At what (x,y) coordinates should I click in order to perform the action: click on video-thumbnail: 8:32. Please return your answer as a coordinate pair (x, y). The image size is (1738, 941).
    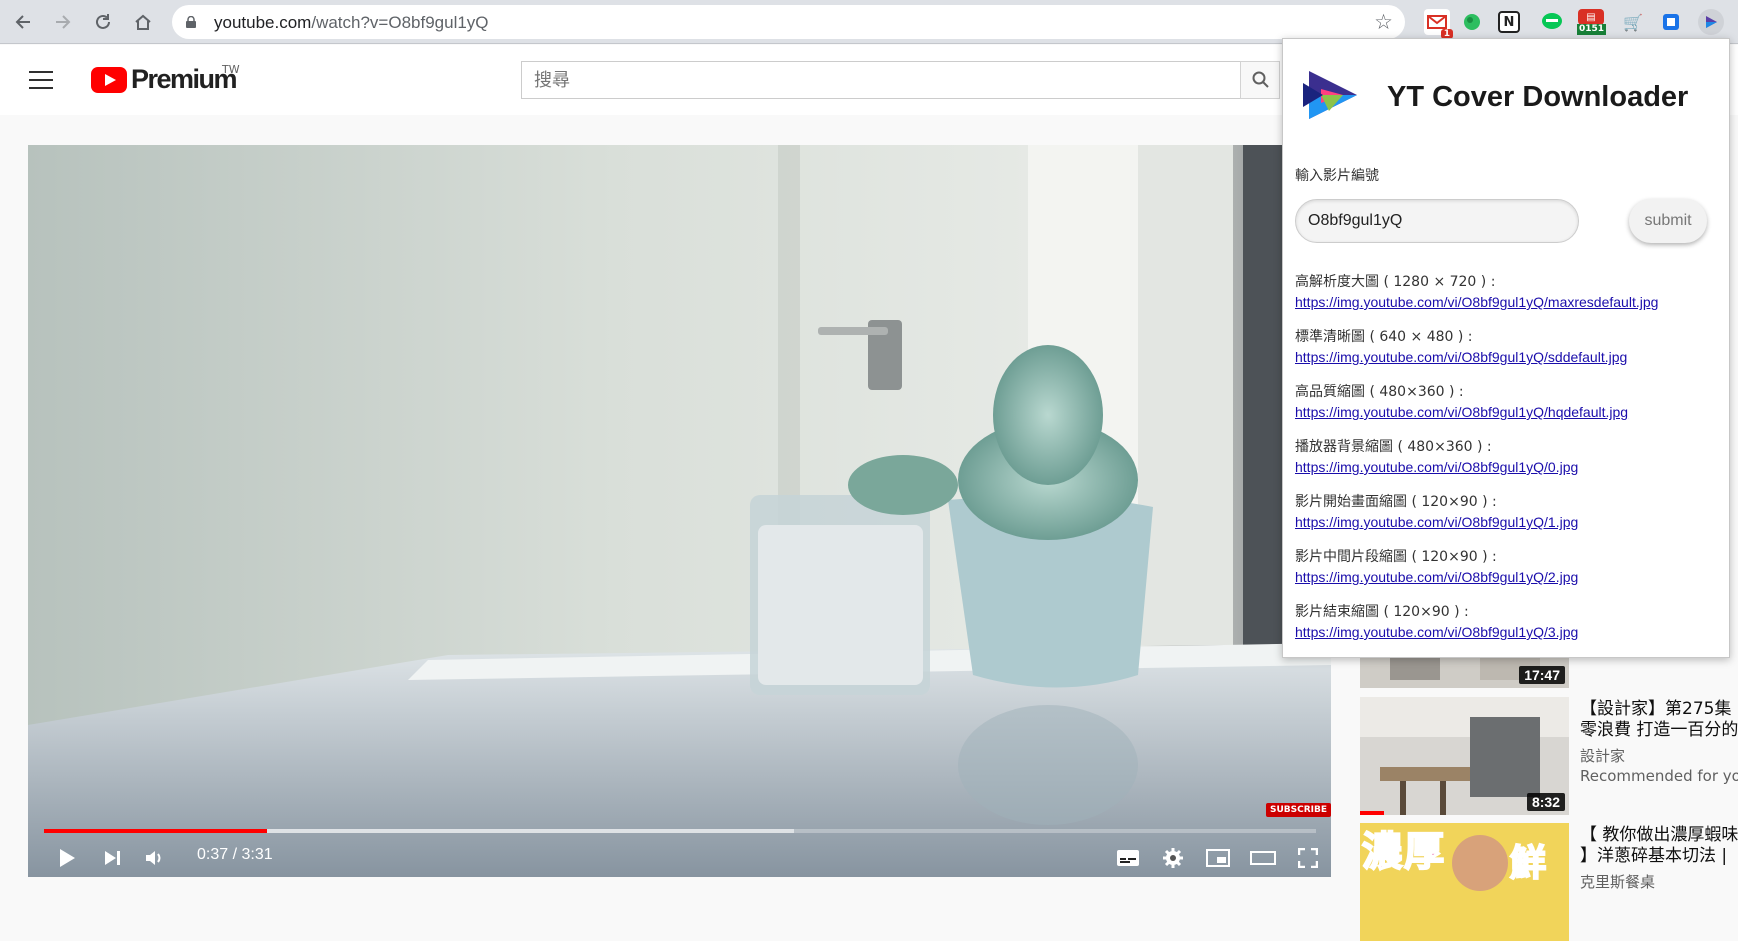
    Looking at the image, I should click on (1464, 756).